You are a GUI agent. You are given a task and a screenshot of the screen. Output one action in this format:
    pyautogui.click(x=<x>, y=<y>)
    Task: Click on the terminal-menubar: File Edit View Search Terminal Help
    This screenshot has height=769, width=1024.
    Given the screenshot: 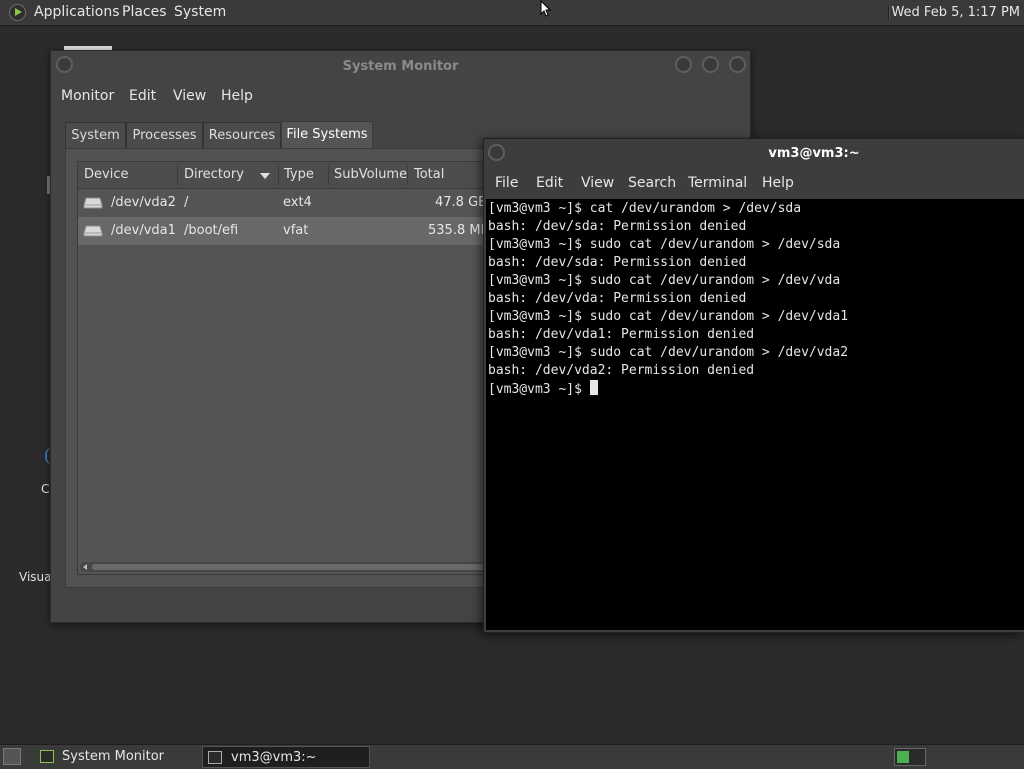 What is the action you would take?
    pyautogui.click(x=754, y=184)
    